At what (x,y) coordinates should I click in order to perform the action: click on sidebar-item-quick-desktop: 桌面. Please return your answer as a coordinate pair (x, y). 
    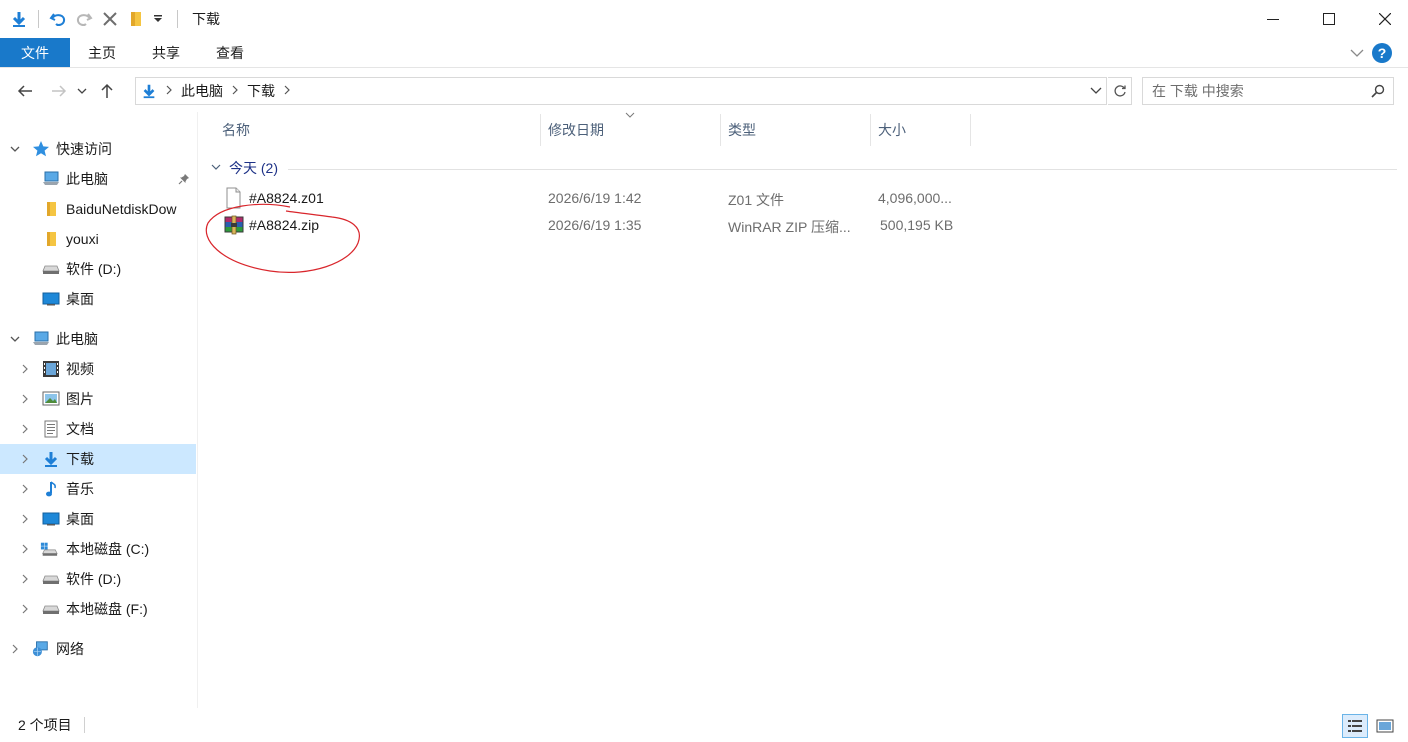
    Looking at the image, I should click on (98, 299).